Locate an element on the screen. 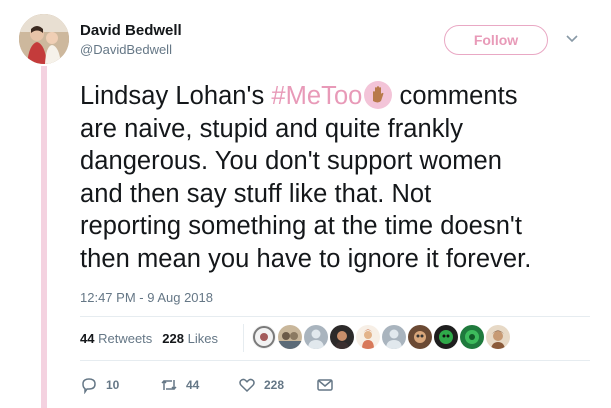 The width and height of the screenshot is (611, 408). tweet-line-3: dangerous. You don't support women is located at coordinates (291, 161).